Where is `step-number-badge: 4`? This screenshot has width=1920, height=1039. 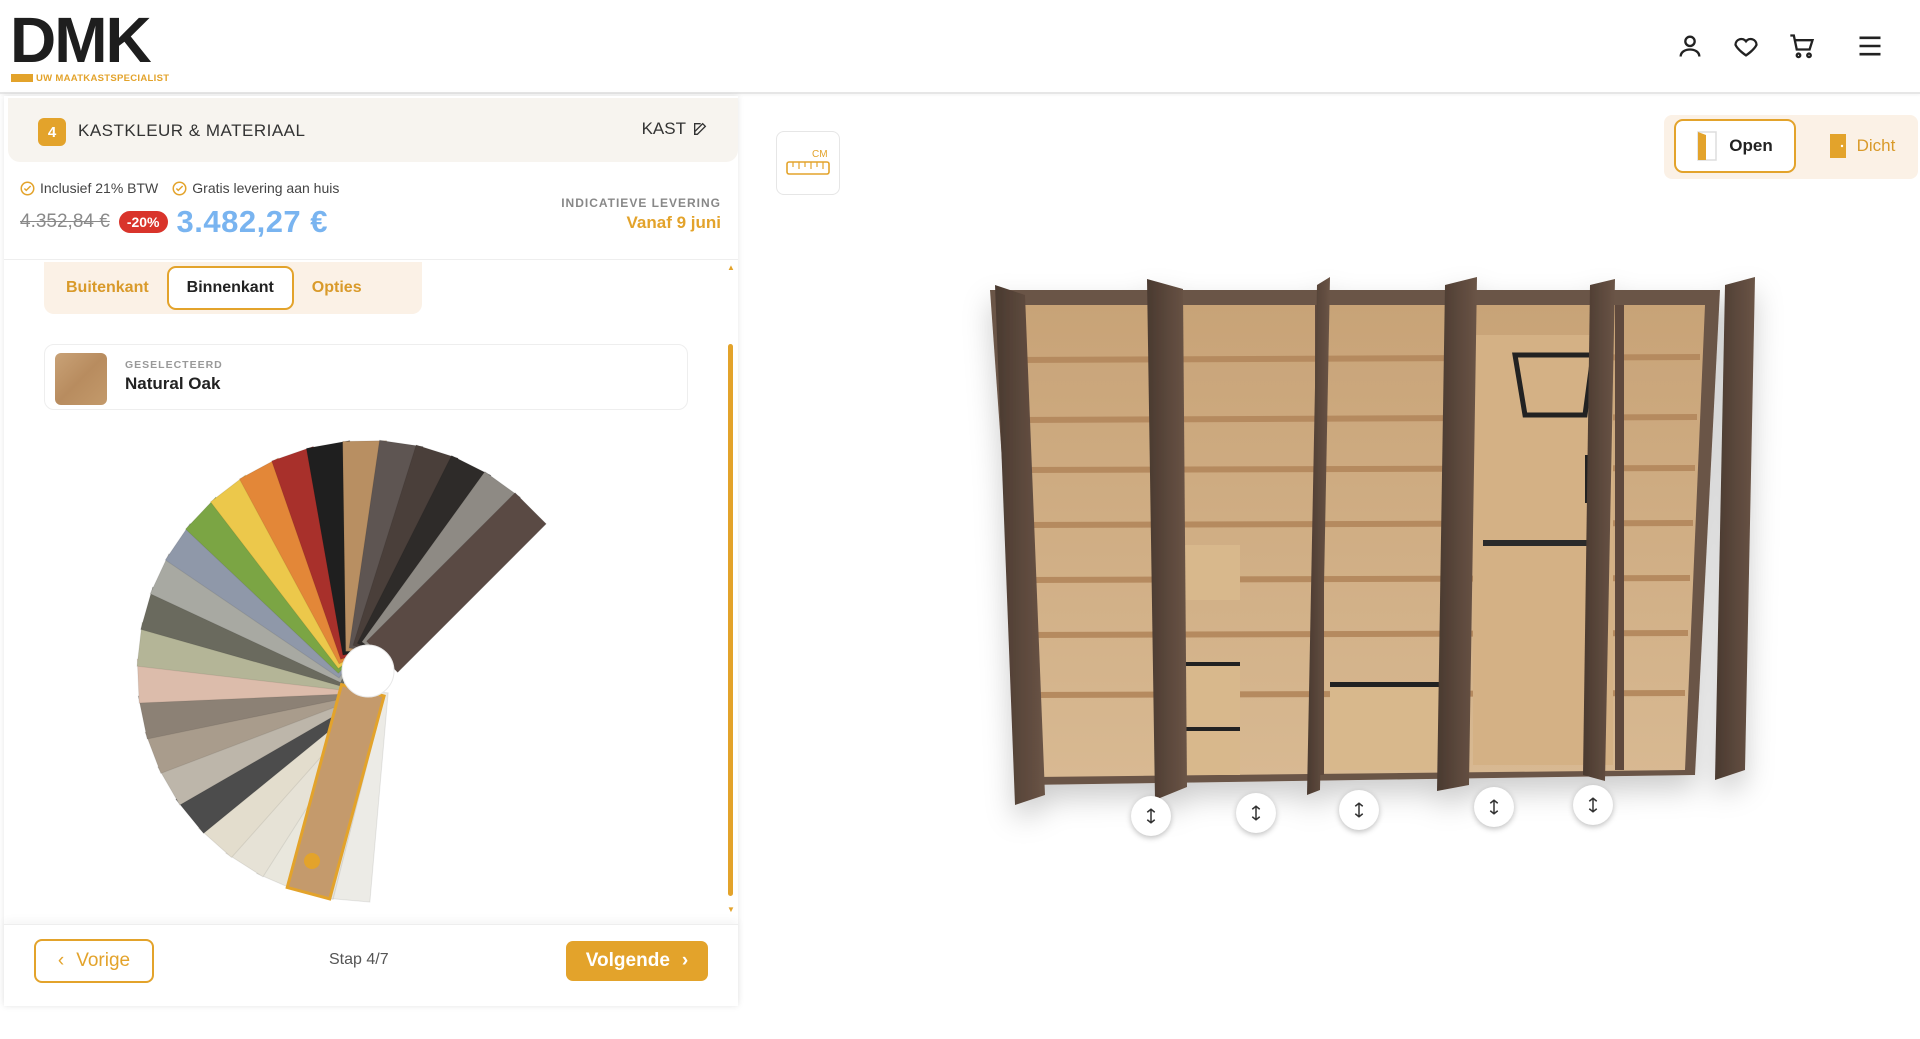 step-number-badge: 4 is located at coordinates (52, 132).